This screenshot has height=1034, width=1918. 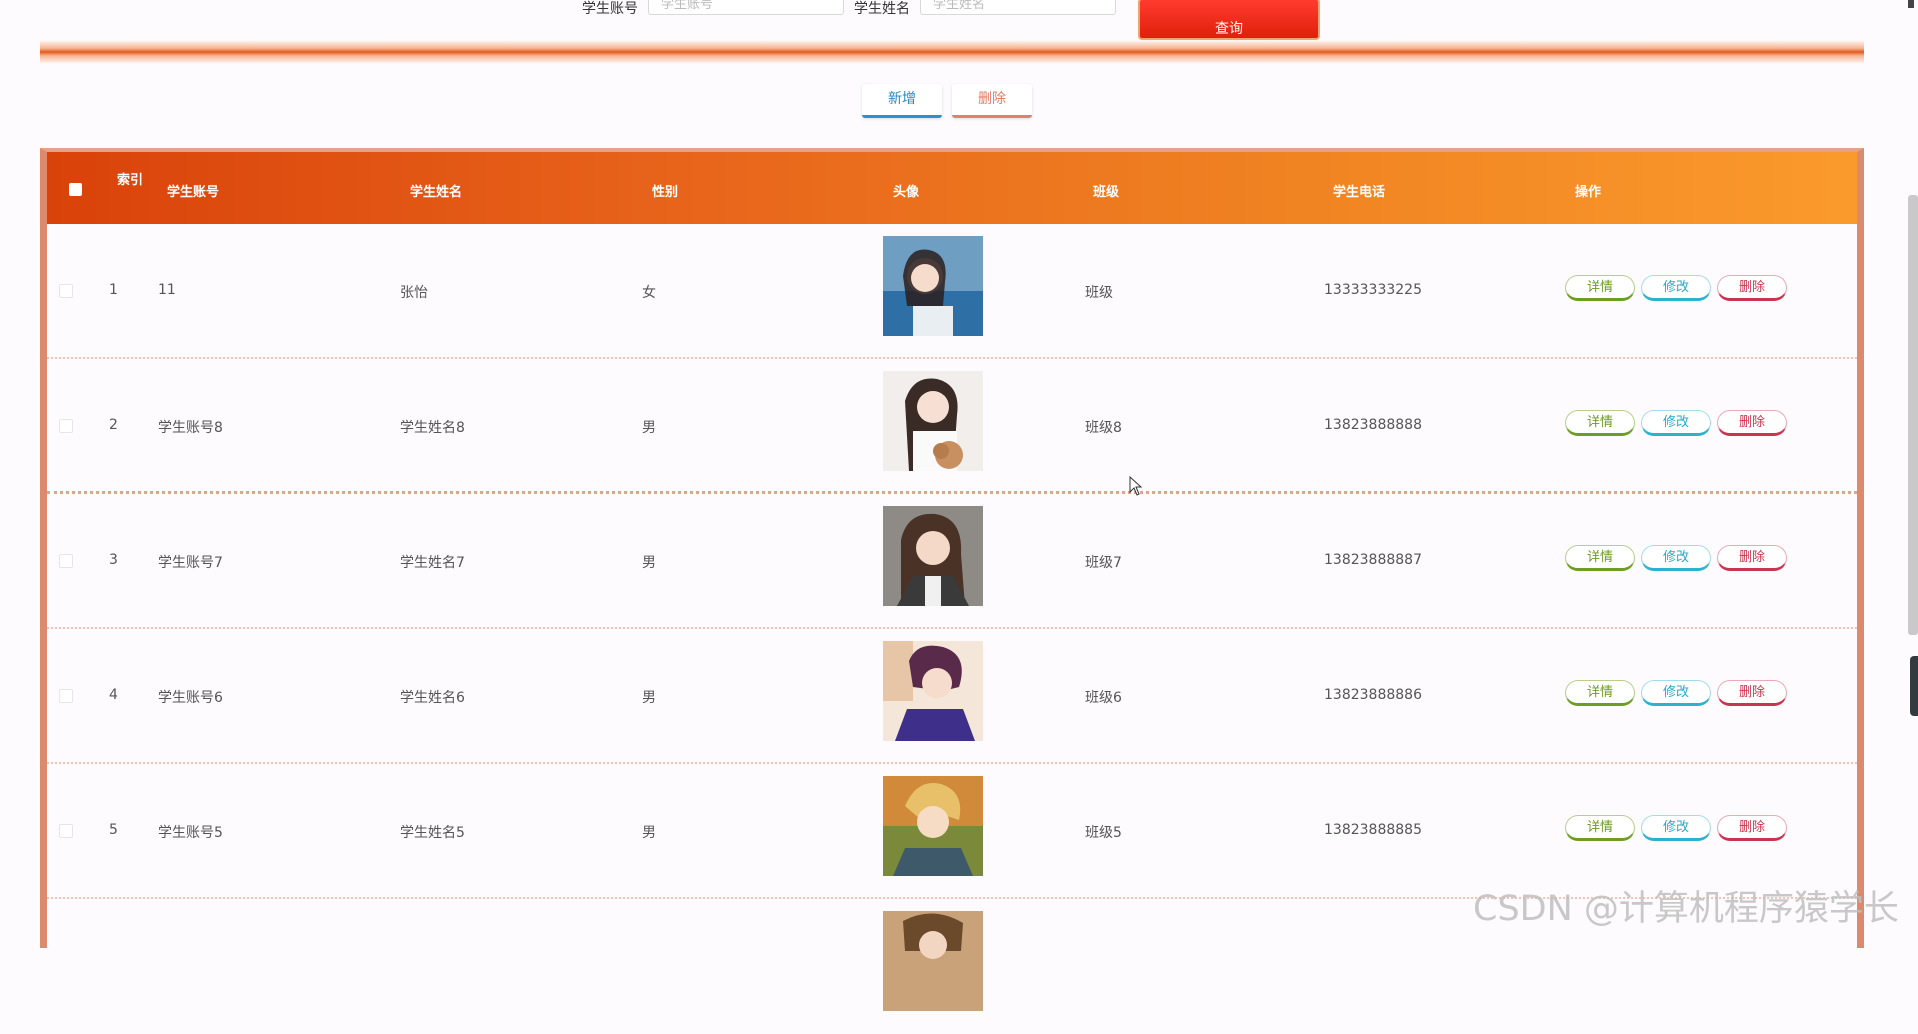 I want to click on cell-class: 班级6, so click(x=1103, y=698).